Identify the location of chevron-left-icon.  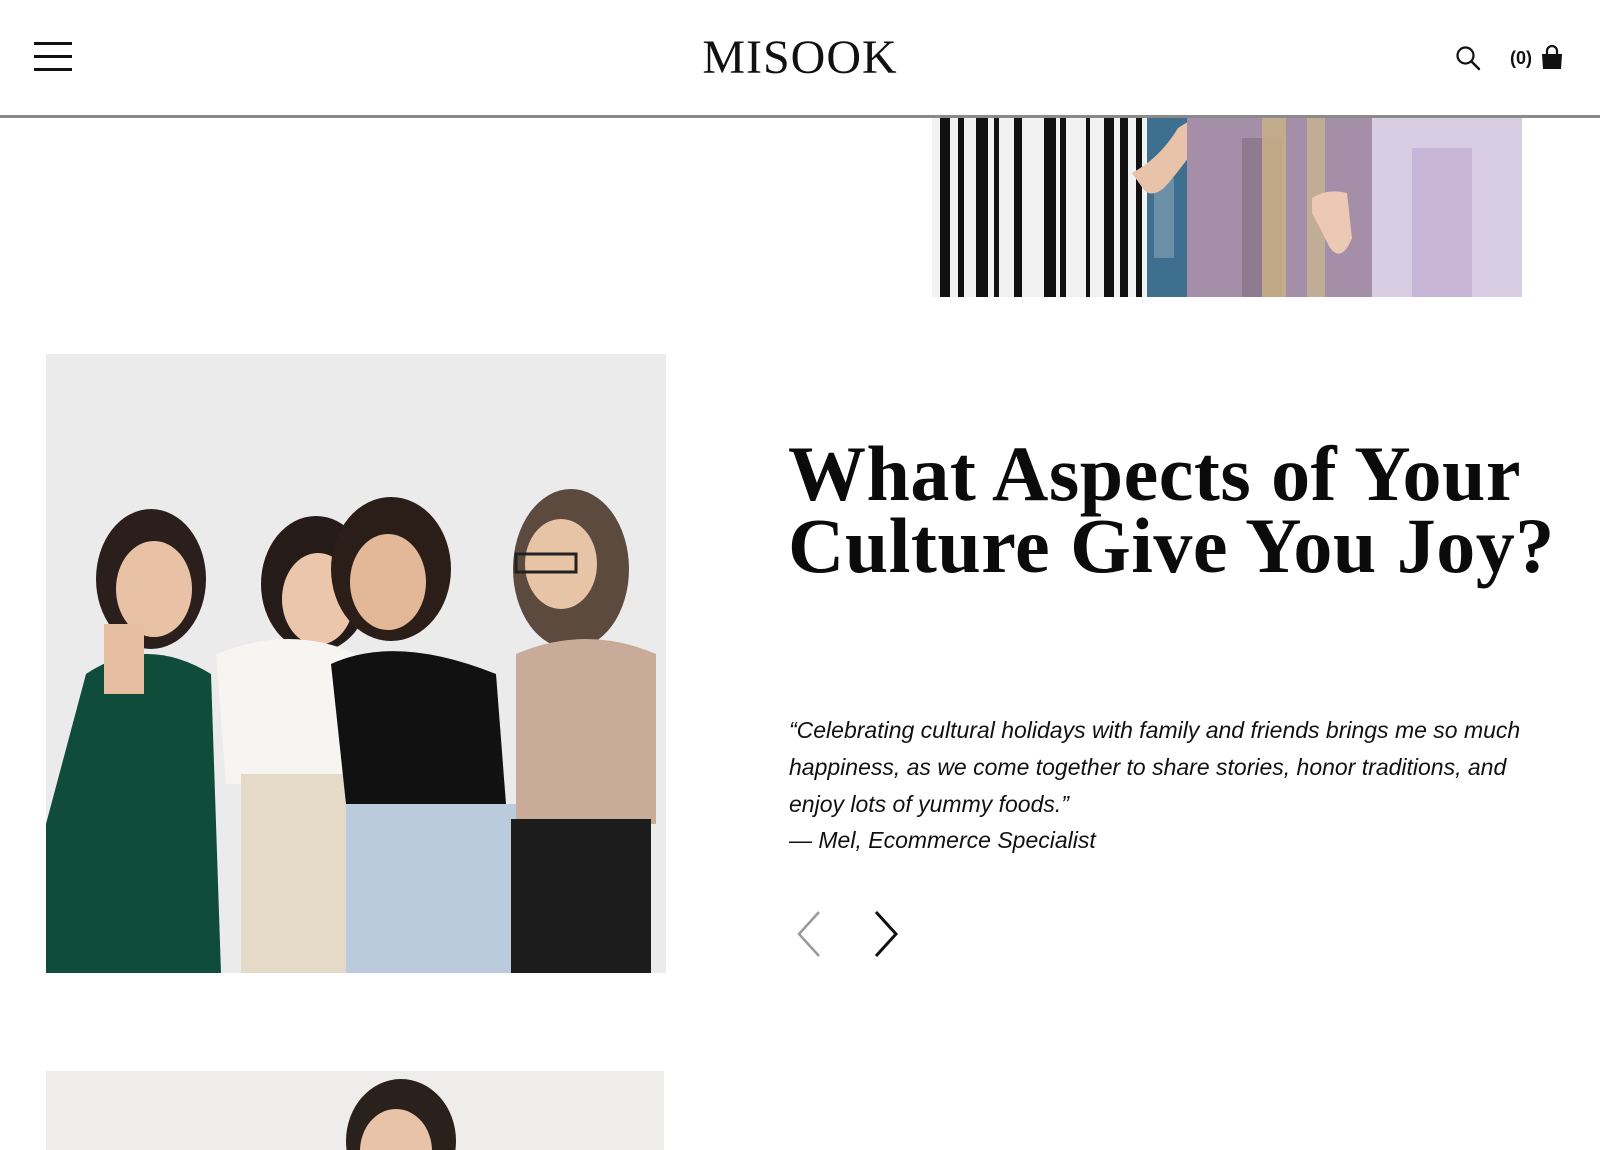
(808, 934).